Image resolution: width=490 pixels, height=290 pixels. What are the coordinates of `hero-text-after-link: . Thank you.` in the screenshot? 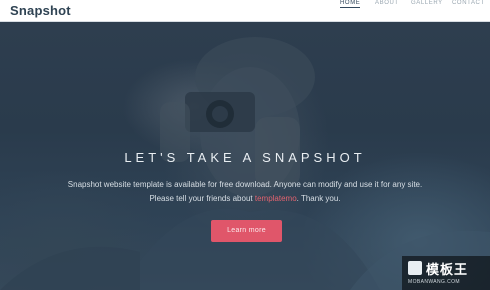 It's located at (318, 198).